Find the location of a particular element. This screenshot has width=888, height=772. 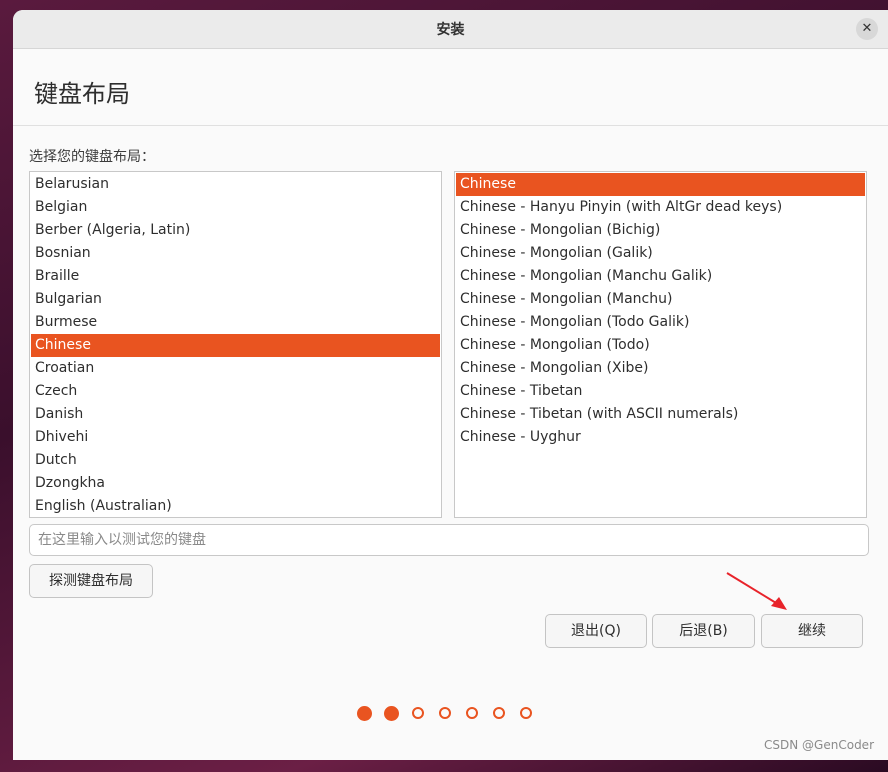

layout-list-item: Chinese is located at coordinates (235, 345).